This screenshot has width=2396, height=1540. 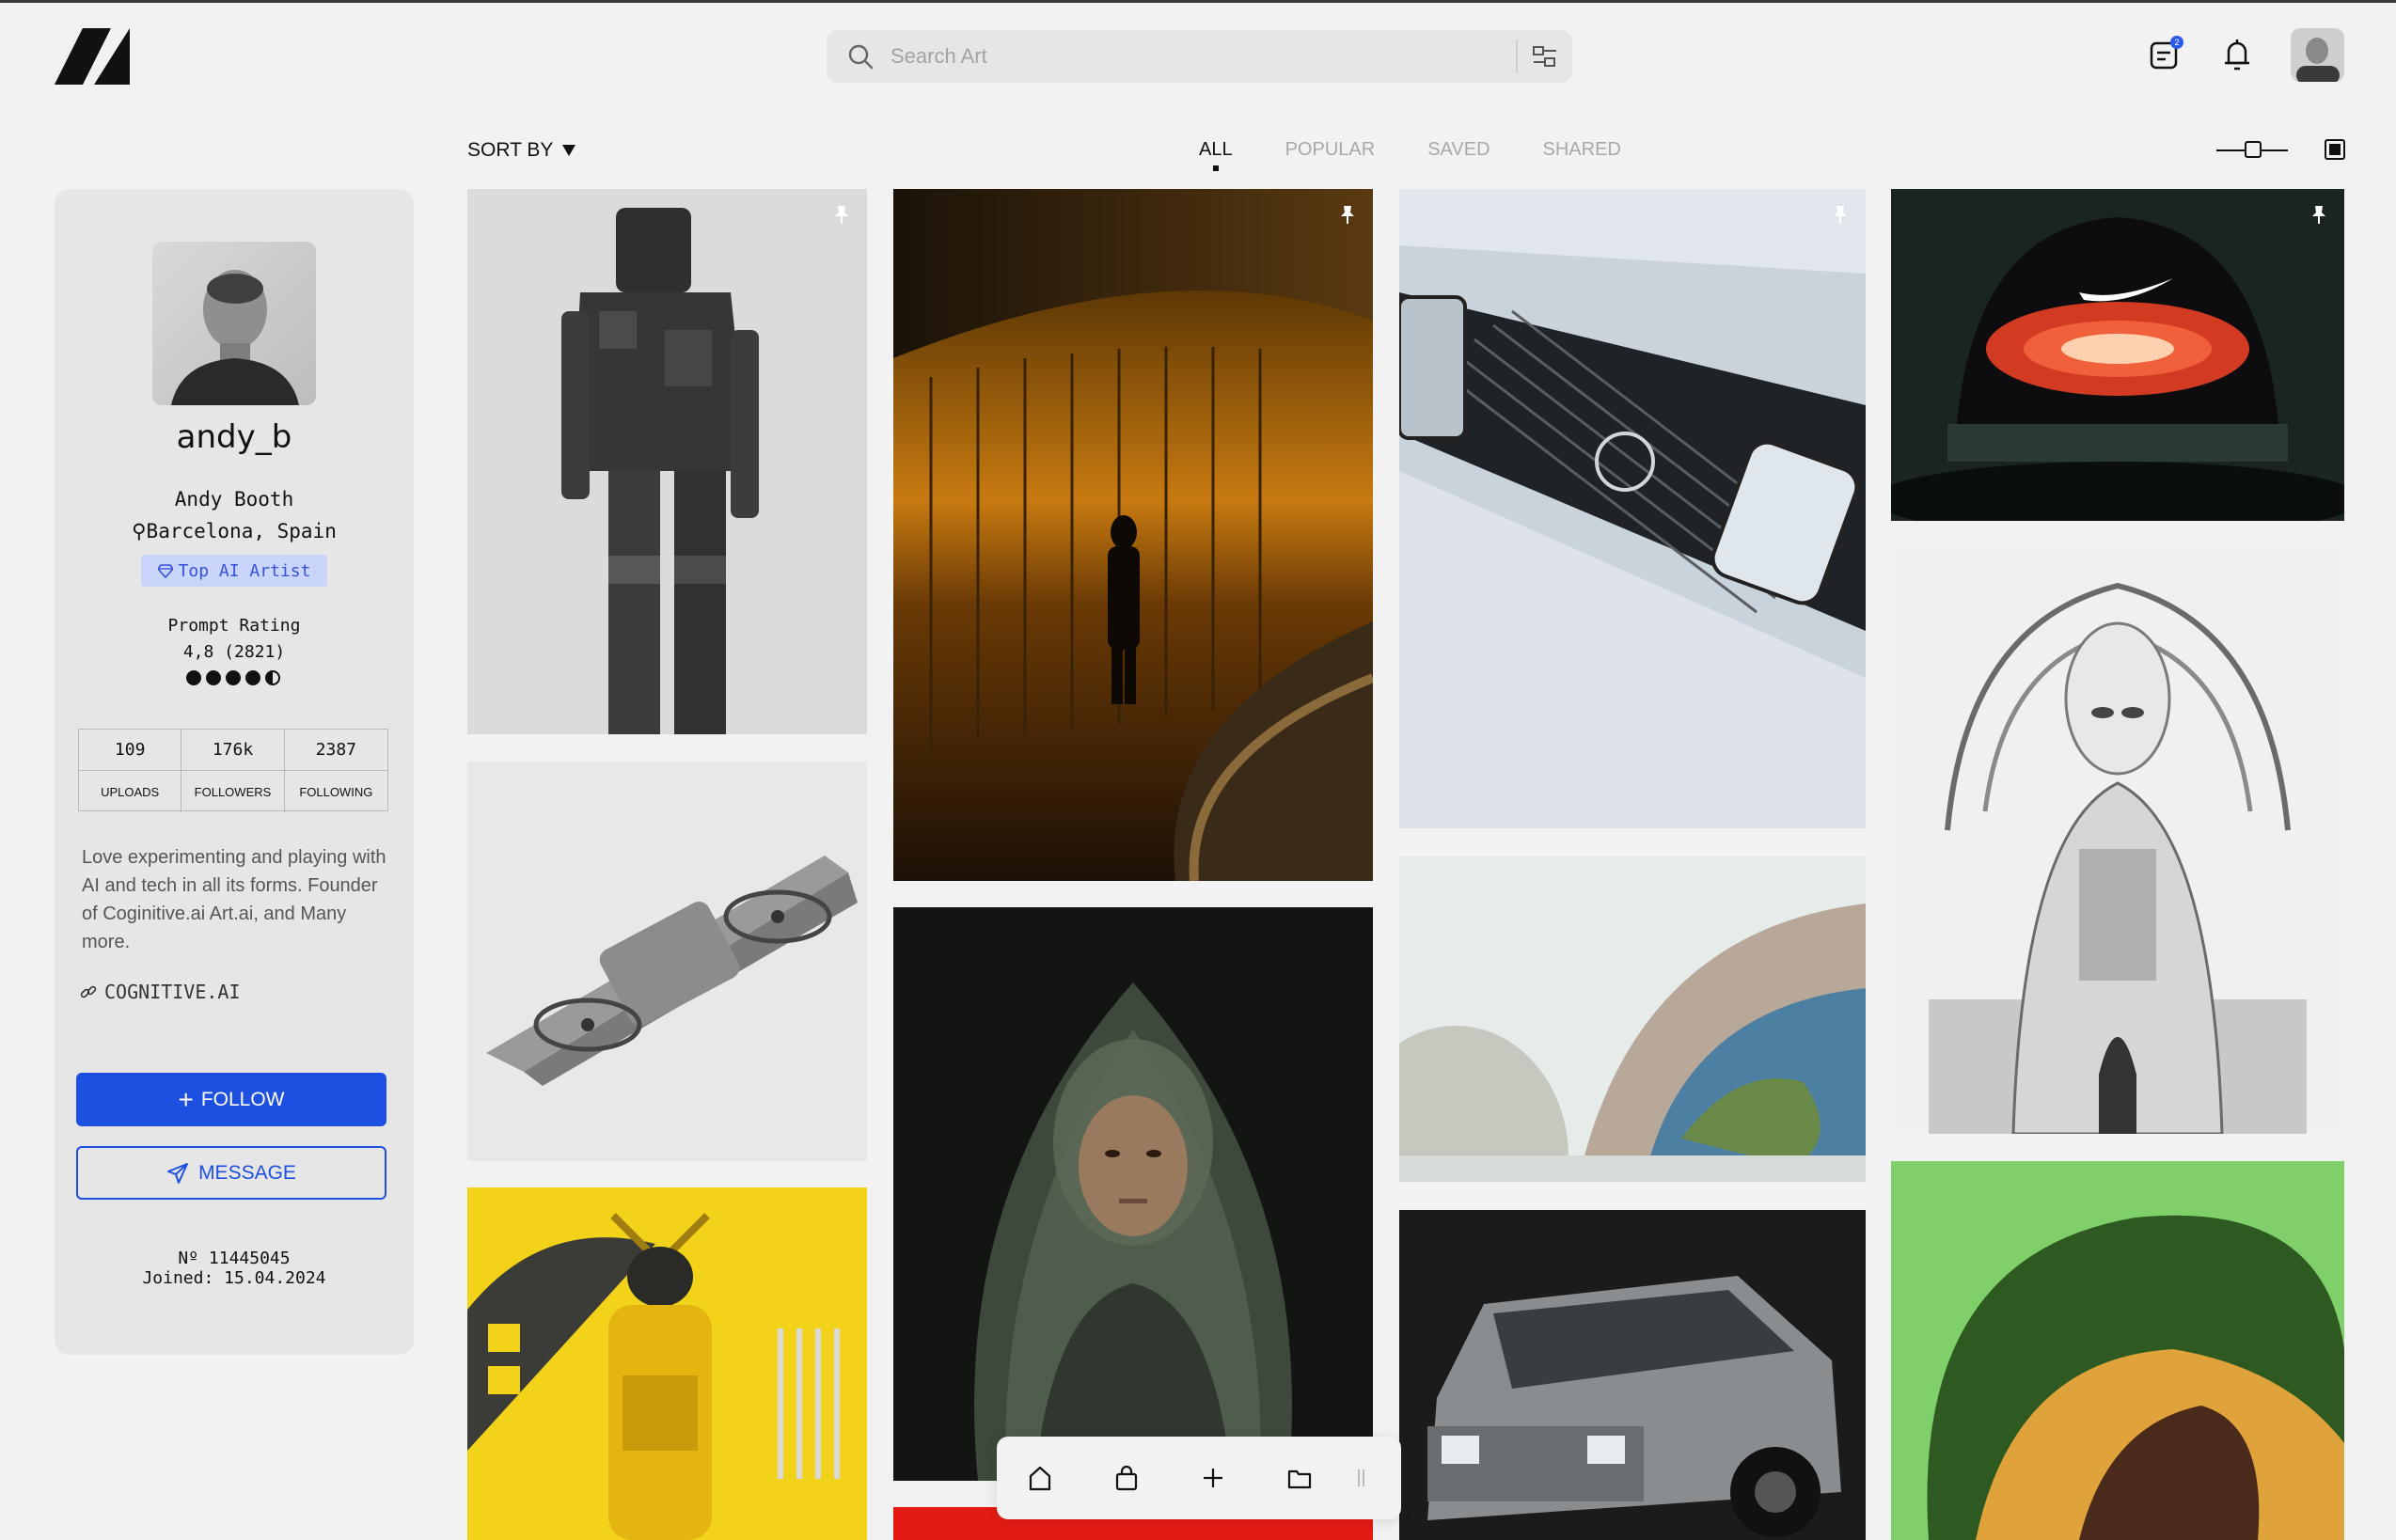 What do you see at coordinates (2117, 1350) in the screenshot?
I see `hat-portrait-image` at bounding box center [2117, 1350].